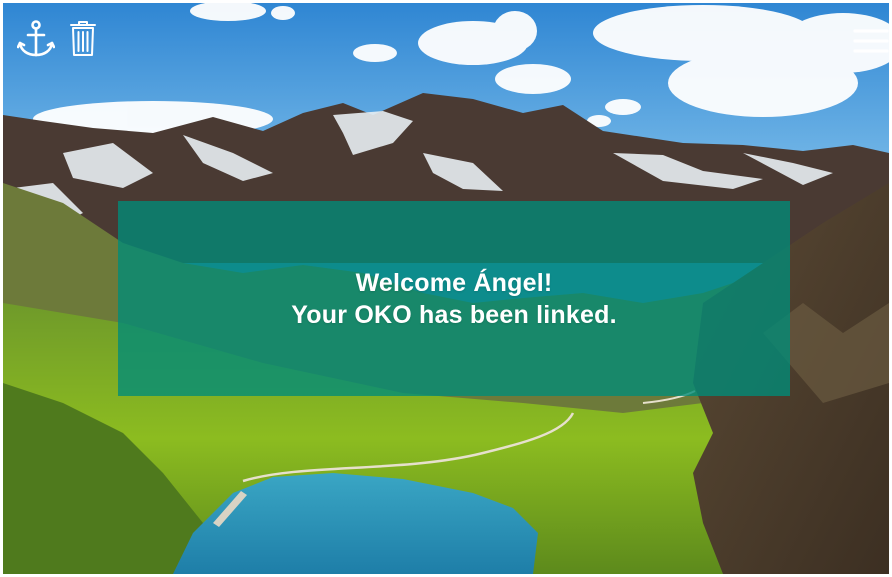 This screenshot has height=577, width=892. Describe the element at coordinates (454, 314) in the screenshot. I see `link-confirmation-text: Your OKO has been linked.` at that location.